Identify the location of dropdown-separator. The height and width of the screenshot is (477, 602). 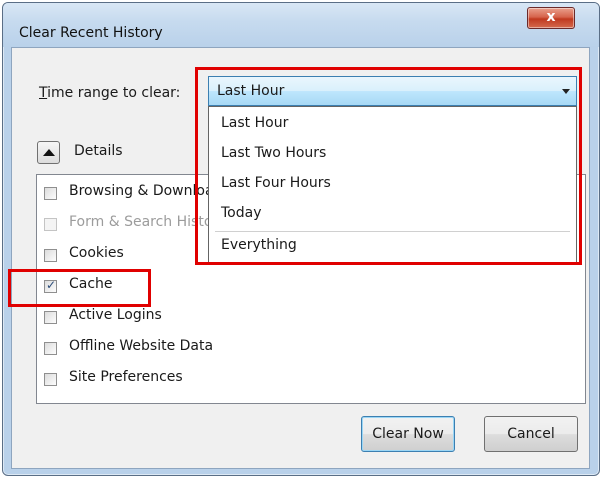
(392, 231).